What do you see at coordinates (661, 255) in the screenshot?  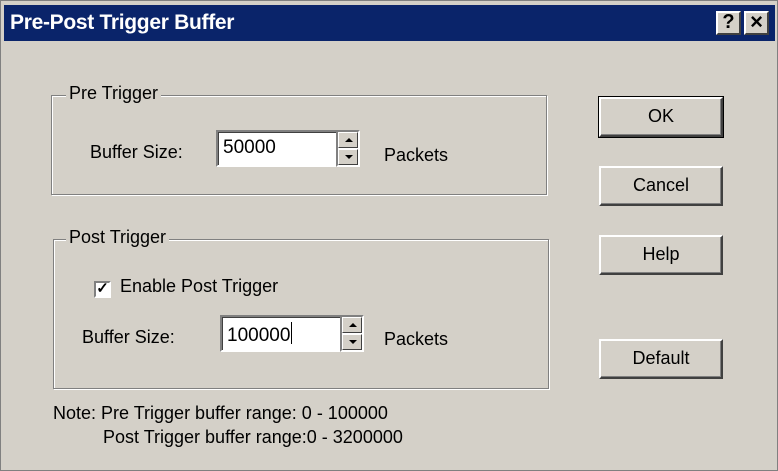 I see `help-button: Help` at bounding box center [661, 255].